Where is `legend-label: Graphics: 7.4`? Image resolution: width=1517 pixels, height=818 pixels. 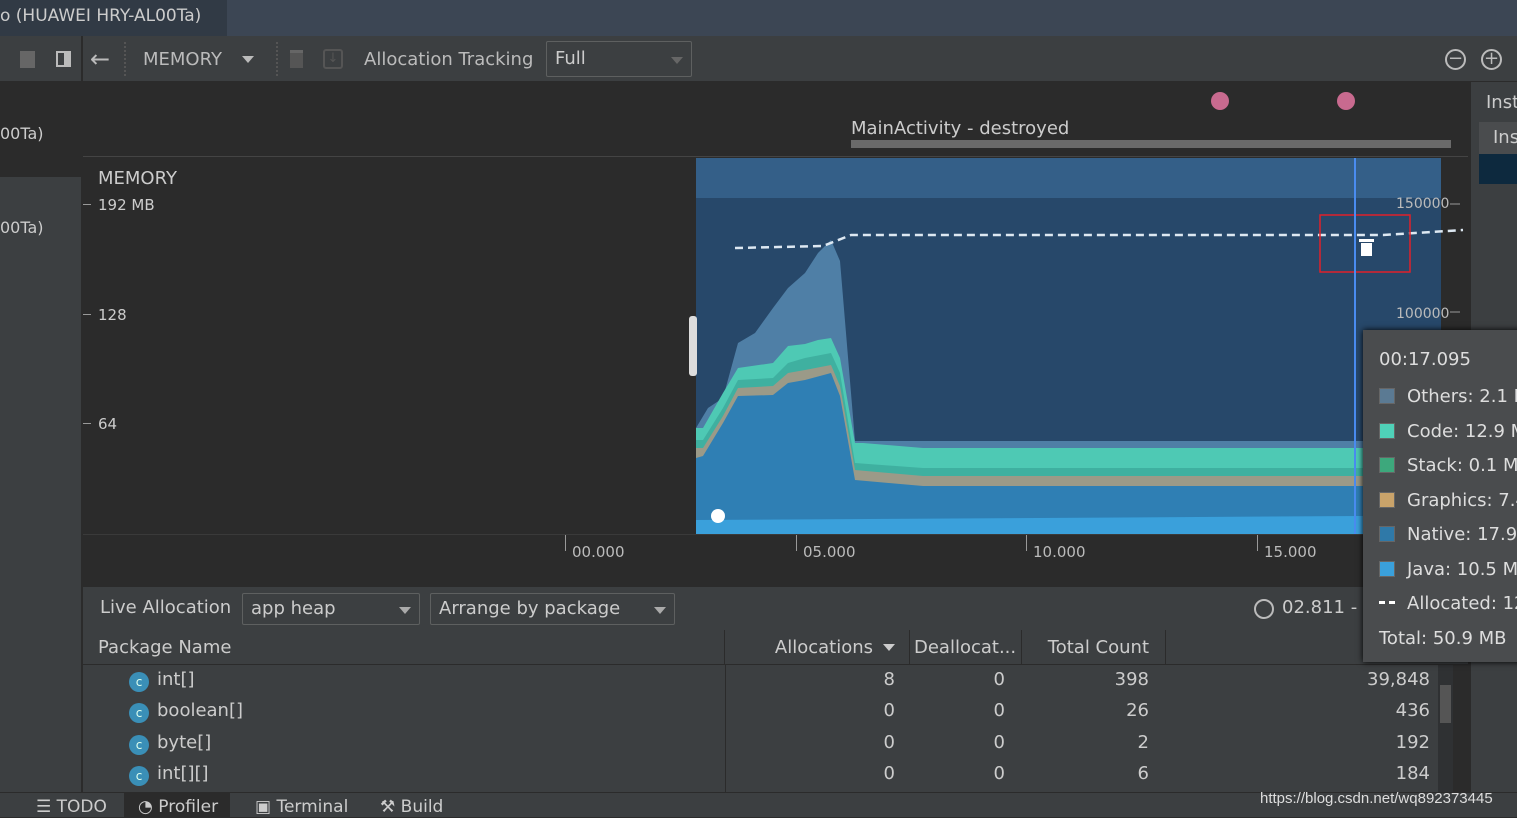
legend-label: Graphics: 7.4 is located at coordinates (1462, 500).